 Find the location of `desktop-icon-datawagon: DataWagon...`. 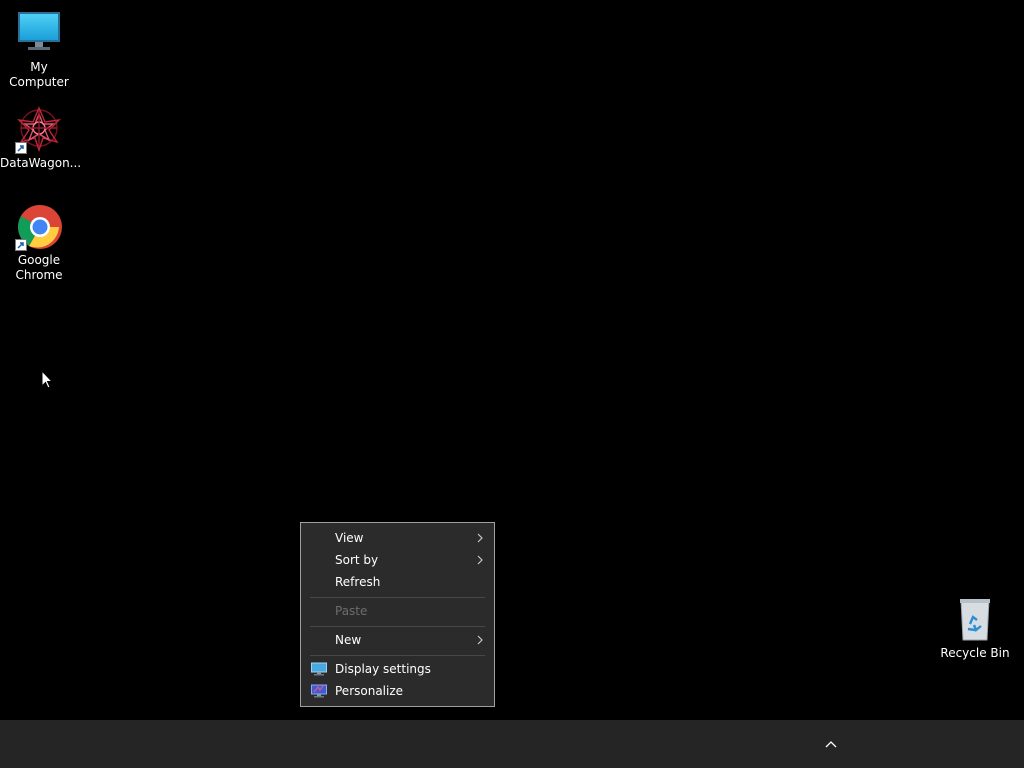

desktop-icon-datawagon: DataWagon... is located at coordinates (41, 138).